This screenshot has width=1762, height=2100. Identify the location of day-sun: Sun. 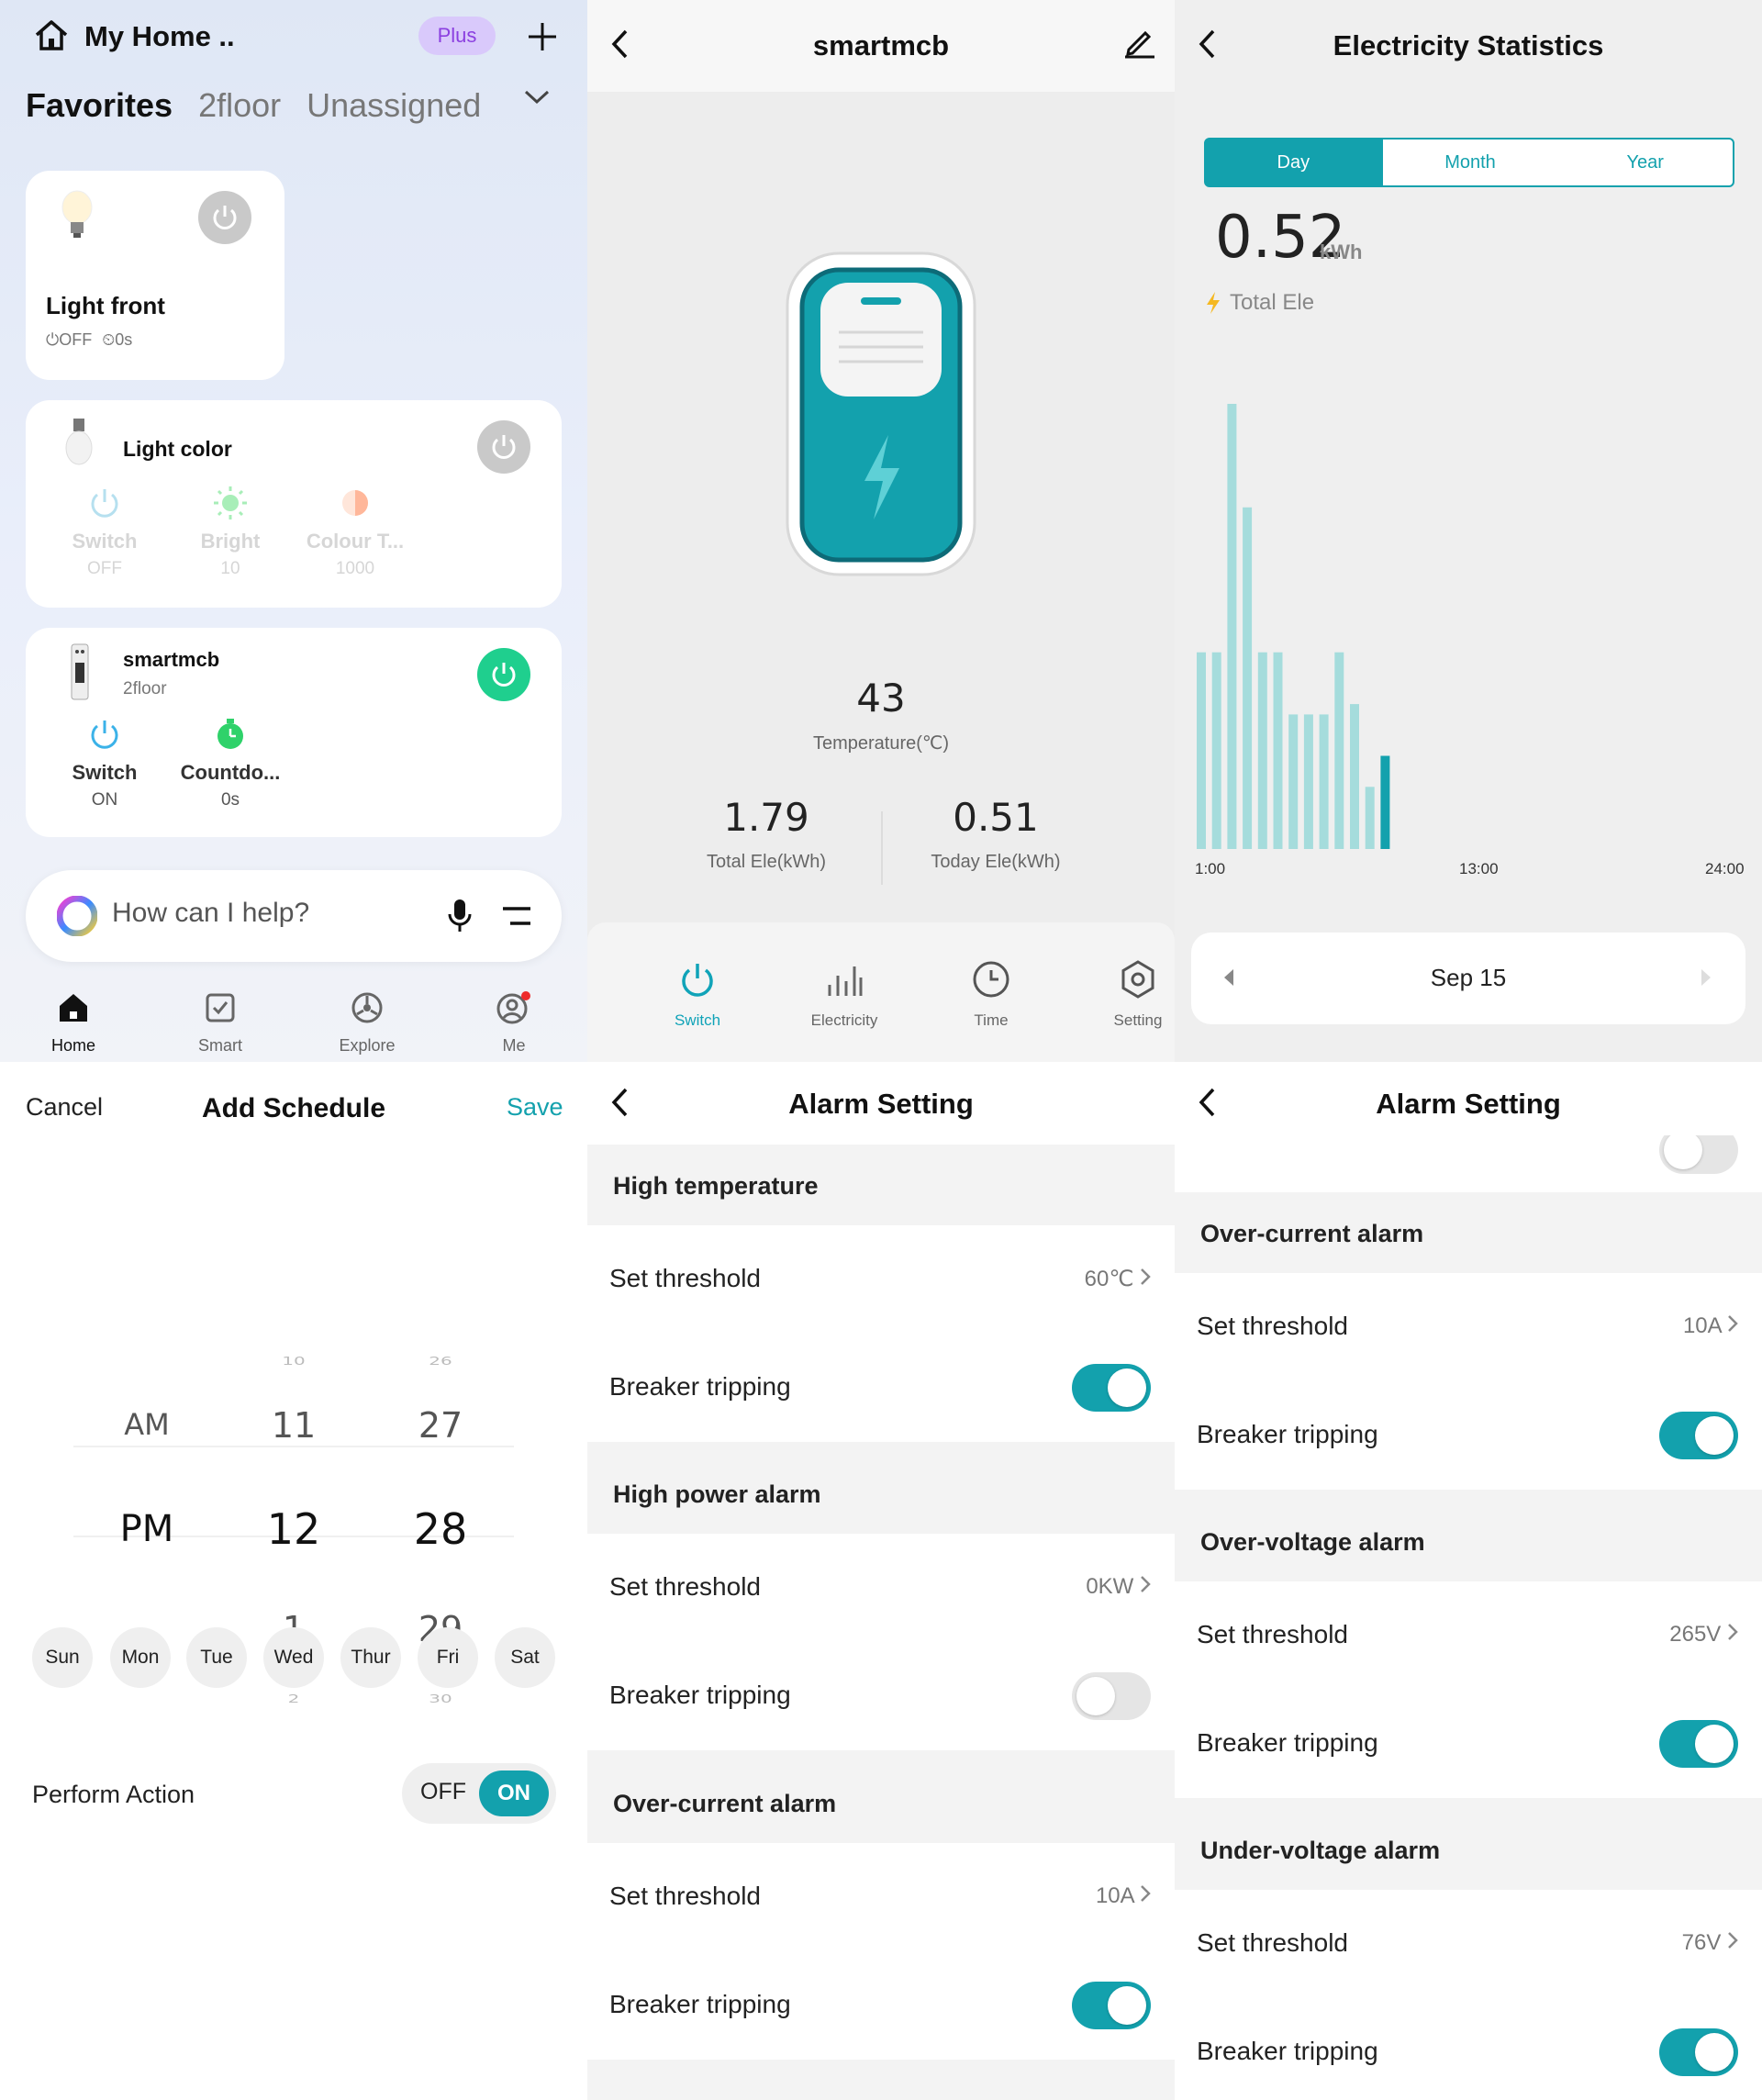
(62, 1657).